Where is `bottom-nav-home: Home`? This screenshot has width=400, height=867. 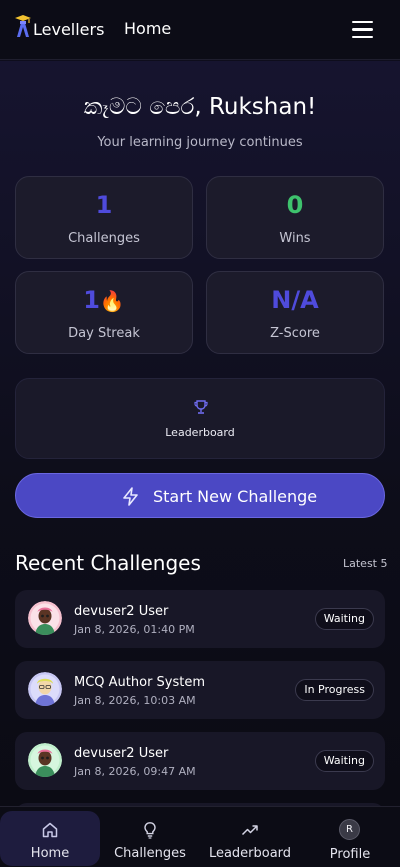
bottom-nav-home: Home is located at coordinates (50, 838).